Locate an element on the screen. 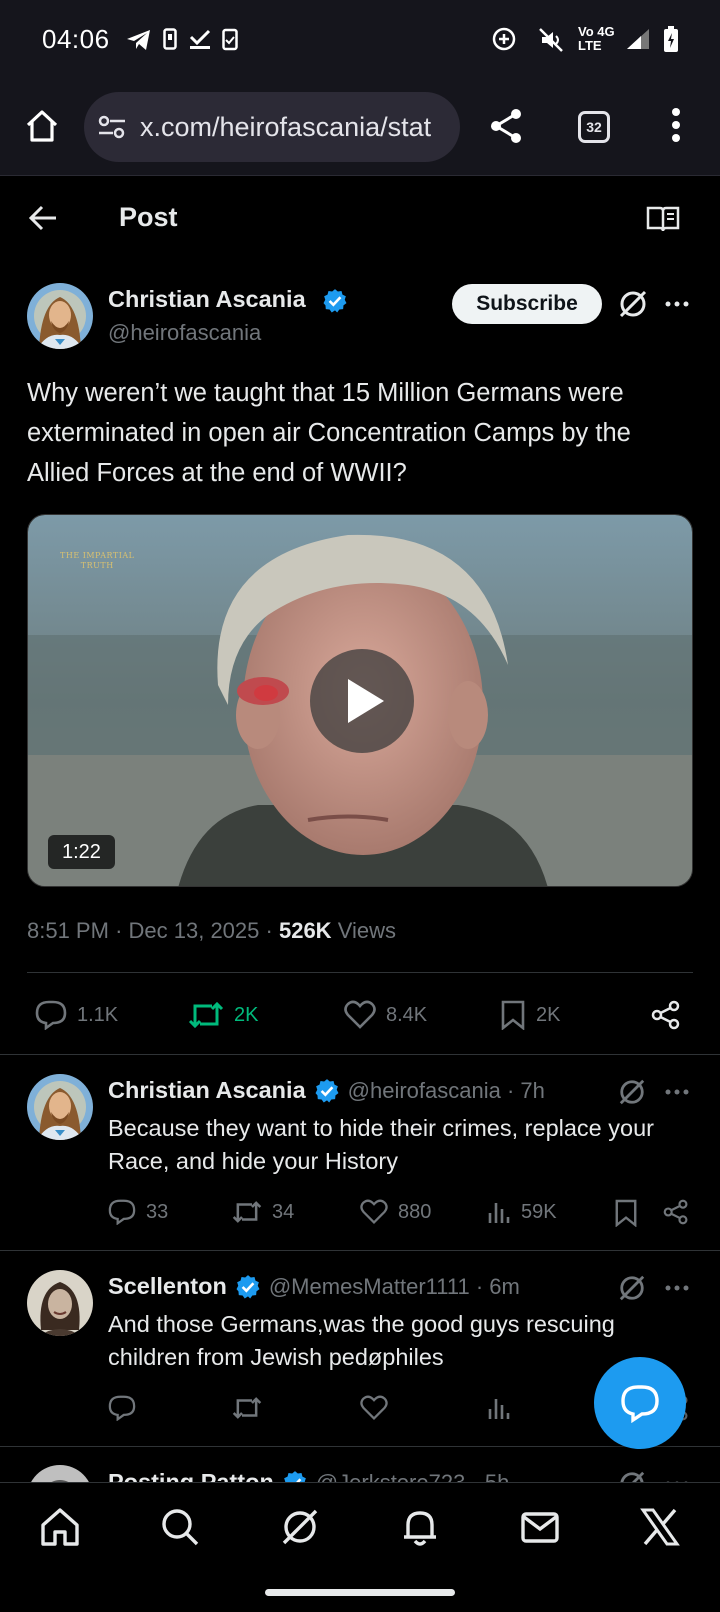 The image size is (720, 1612). post-meta: 8:51 PM · Dec 13, 2025 · 526K Views is located at coordinates (211, 931).